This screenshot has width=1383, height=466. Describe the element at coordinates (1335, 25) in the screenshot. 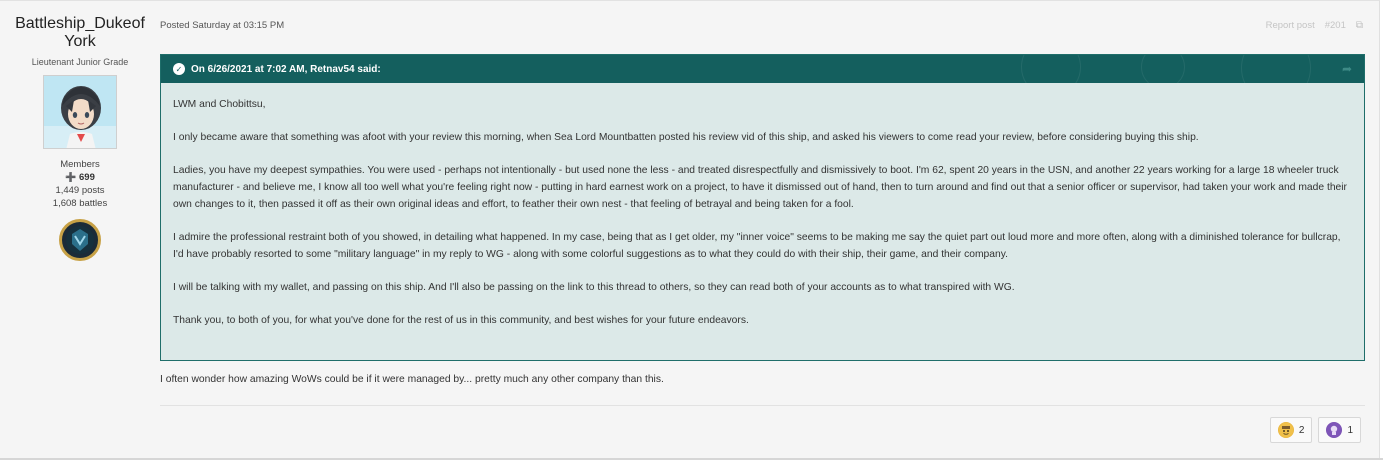

I see `post-number-link: #201` at that location.